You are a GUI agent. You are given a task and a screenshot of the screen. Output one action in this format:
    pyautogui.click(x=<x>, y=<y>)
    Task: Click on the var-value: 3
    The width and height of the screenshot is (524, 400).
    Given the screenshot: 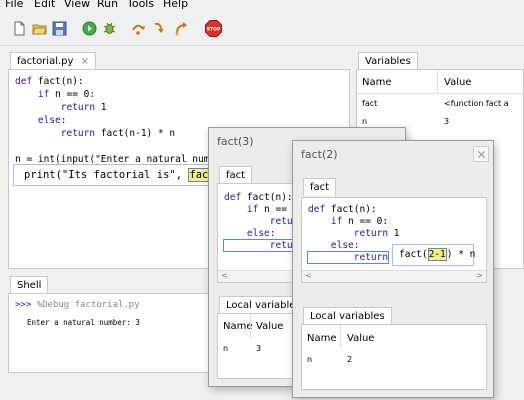 What is the action you would take?
    pyautogui.click(x=447, y=121)
    